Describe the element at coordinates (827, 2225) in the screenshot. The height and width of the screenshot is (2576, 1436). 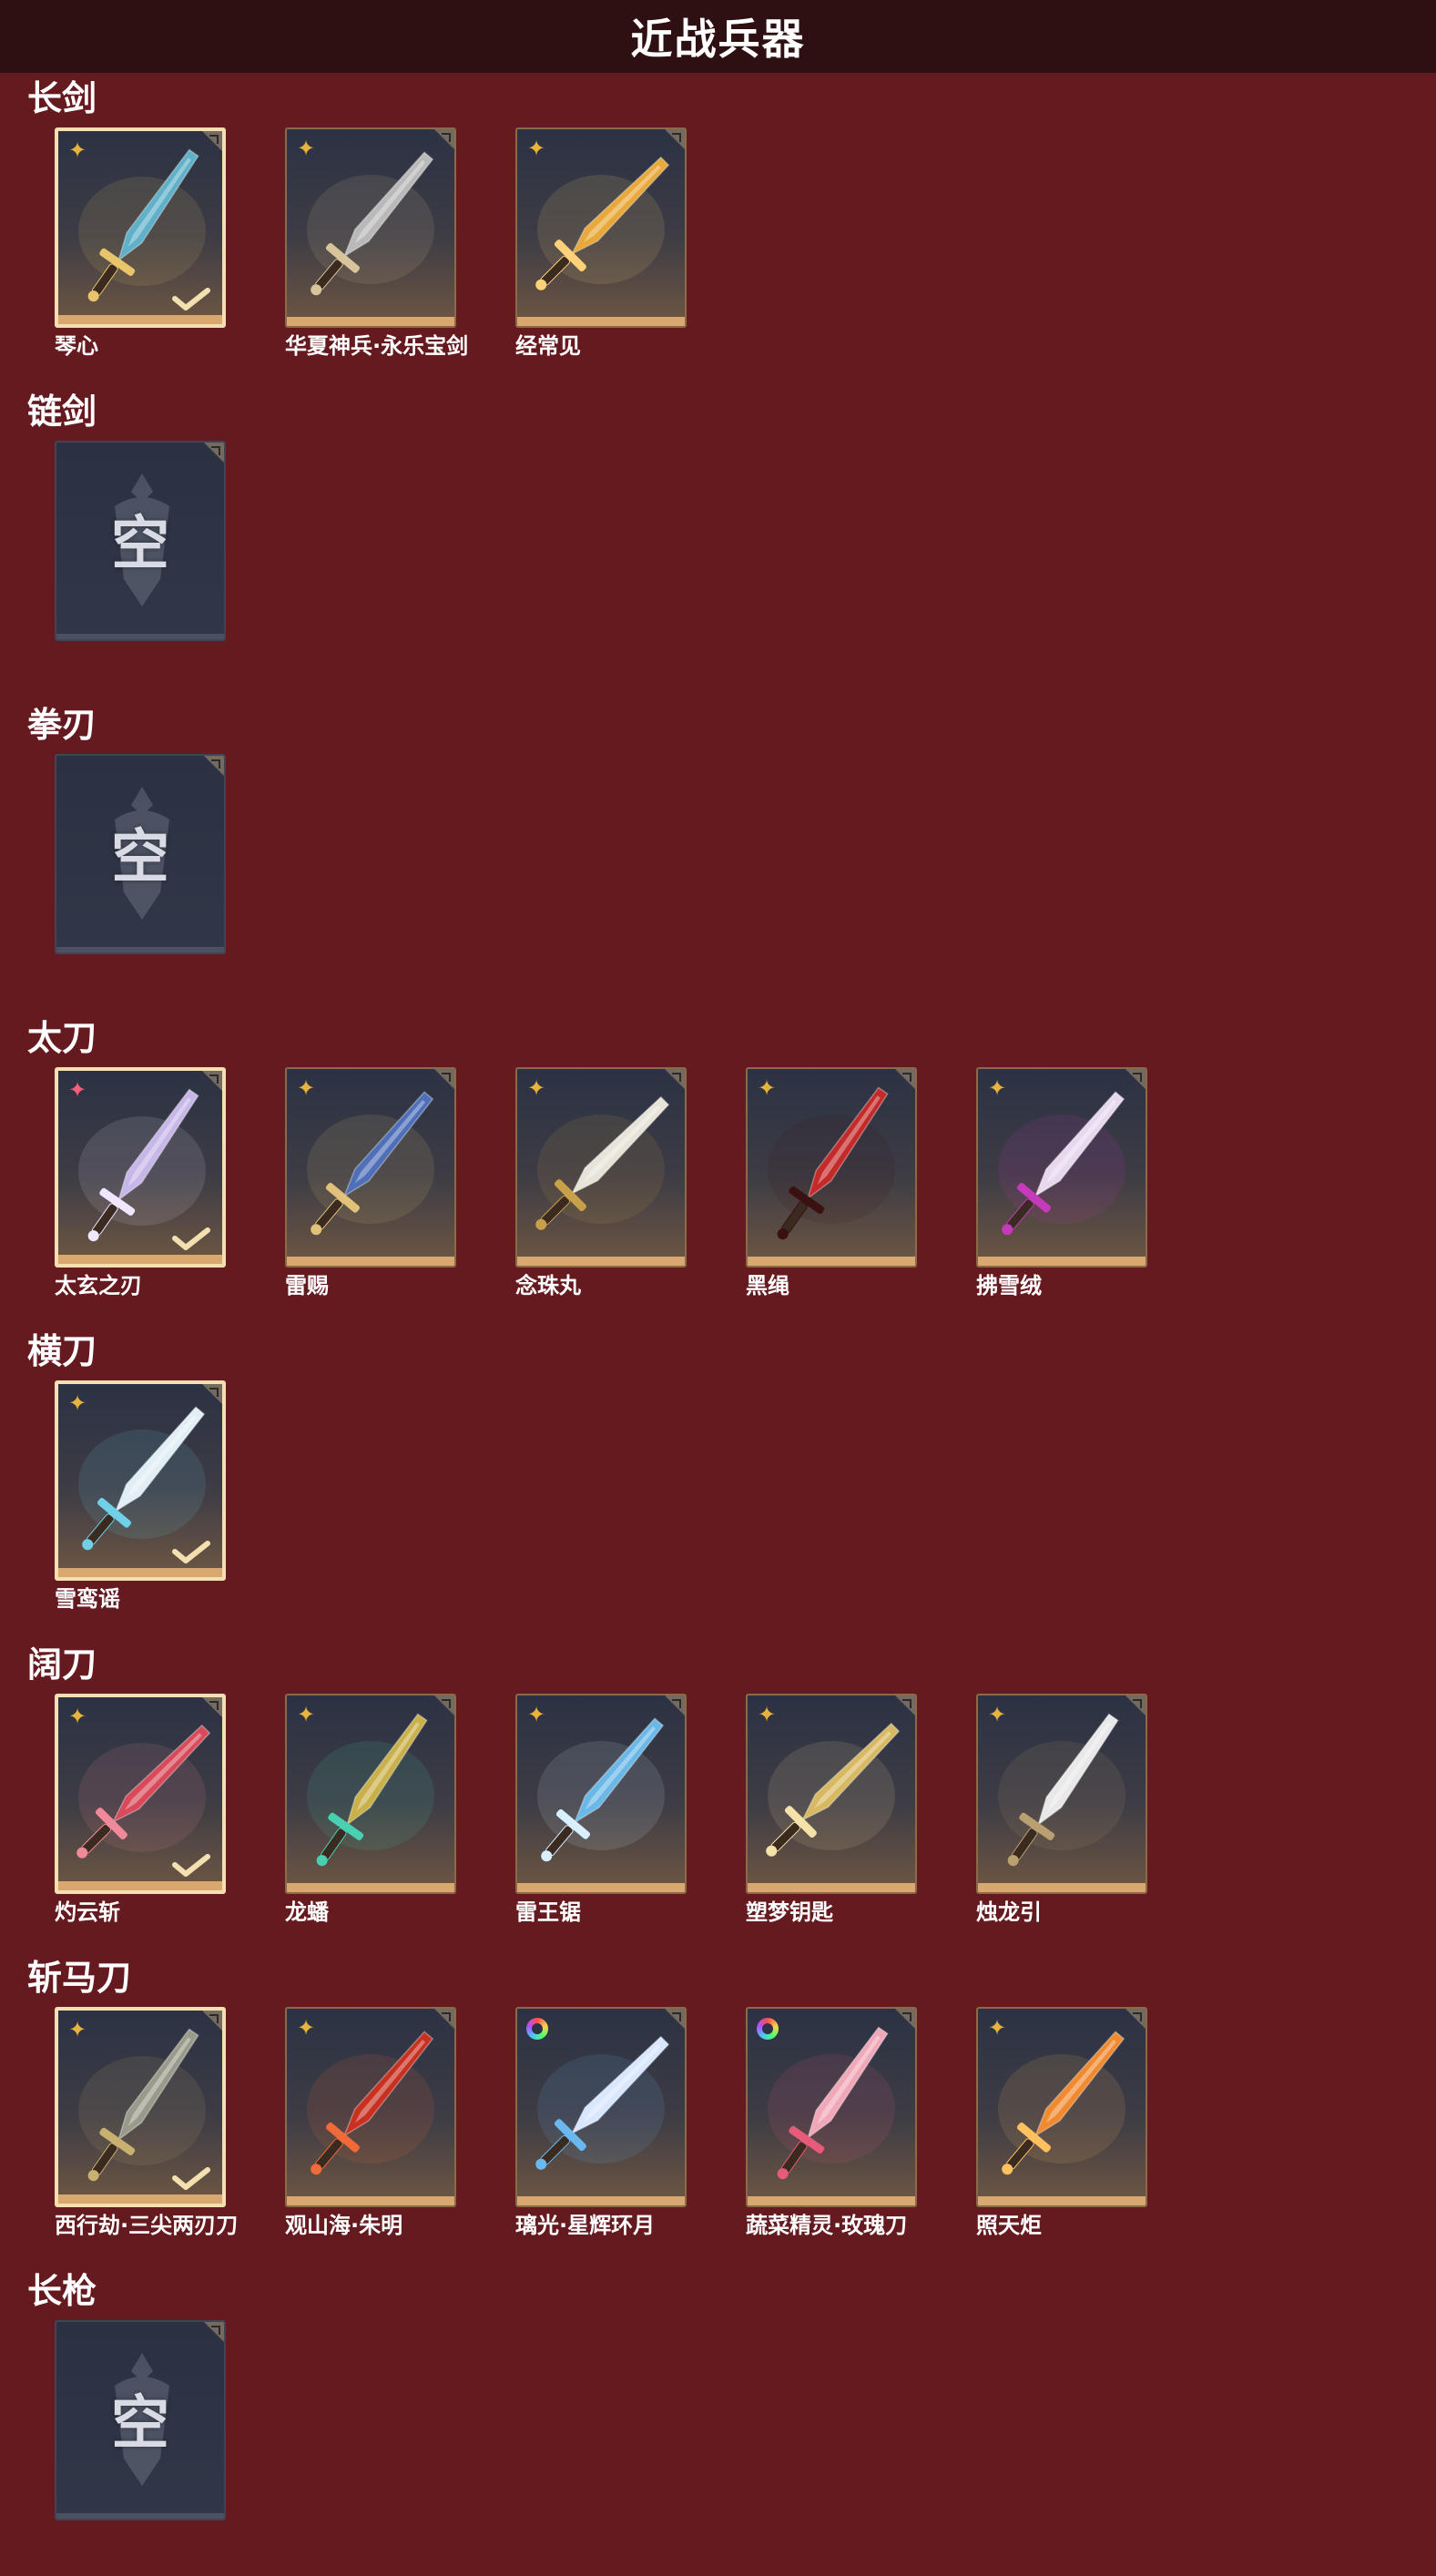
I see `weapon-name: 蔬菜精灵·玫瑰刀` at that location.